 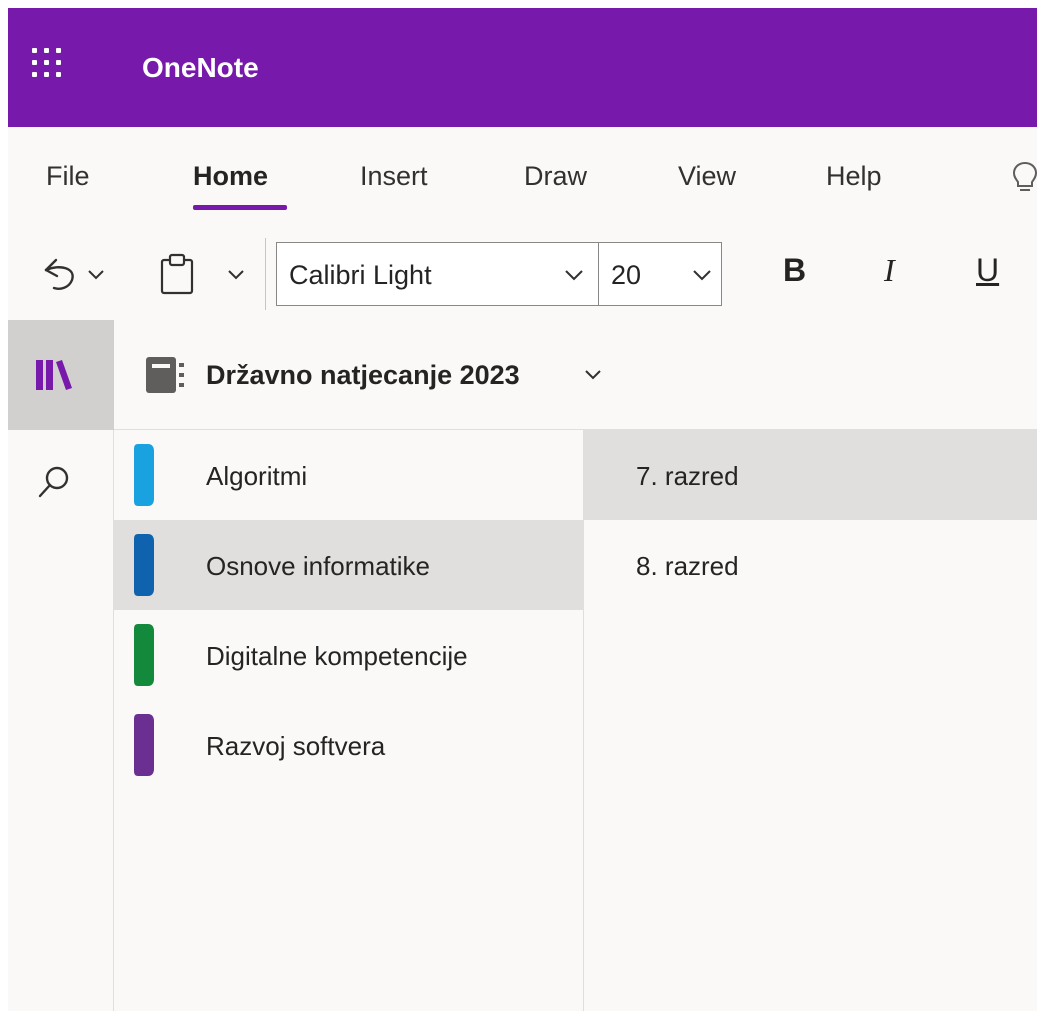 What do you see at coordinates (987, 270) in the screenshot?
I see `underline-button: U` at bounding box center [987, 270].